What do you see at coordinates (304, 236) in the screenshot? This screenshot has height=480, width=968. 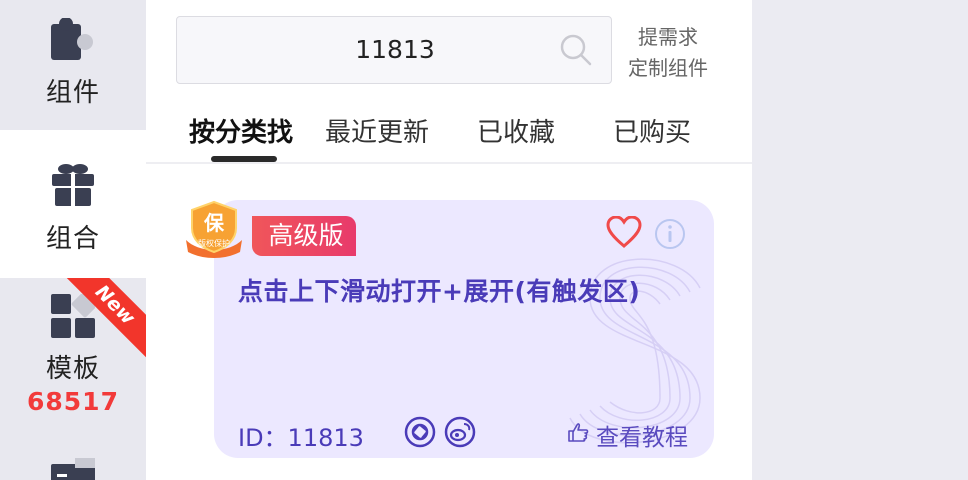 I see `premium-badge: 高级版` at bounding box center [304, 236].